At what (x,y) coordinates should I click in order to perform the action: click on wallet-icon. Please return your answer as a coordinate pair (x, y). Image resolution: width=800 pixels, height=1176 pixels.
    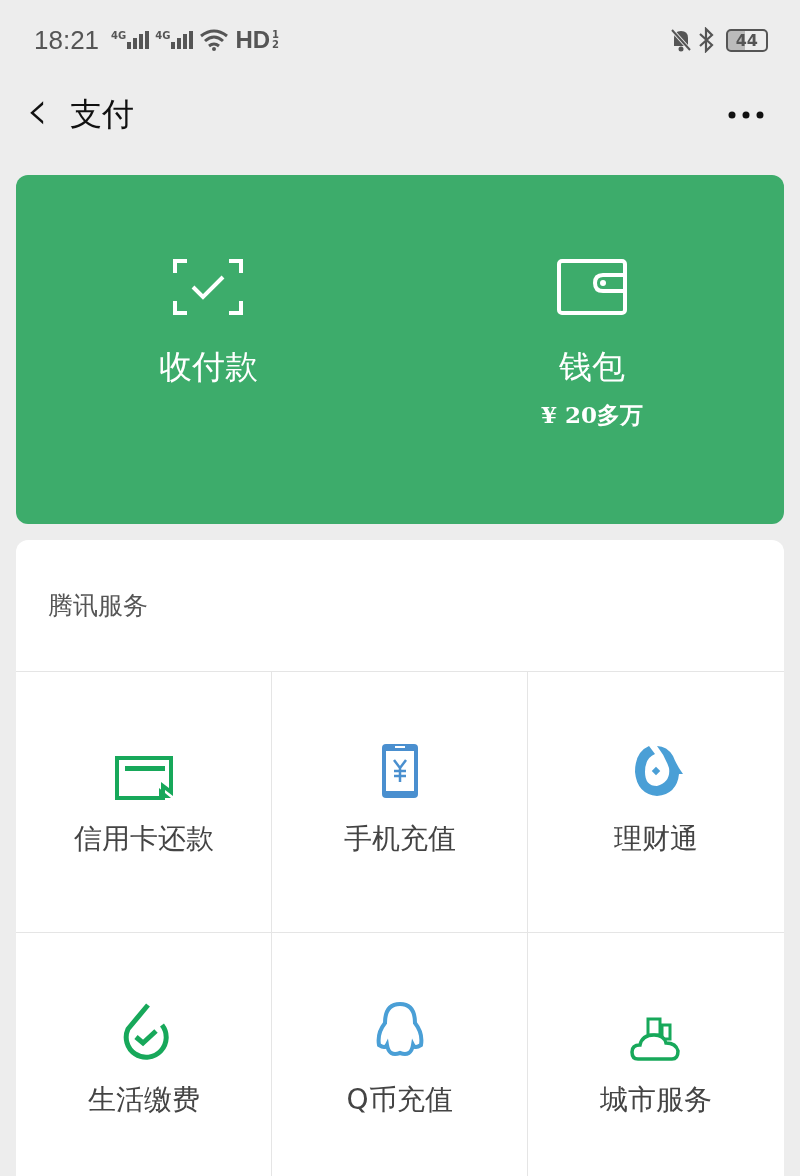
    Looking at the image, I should click on (592, 287).